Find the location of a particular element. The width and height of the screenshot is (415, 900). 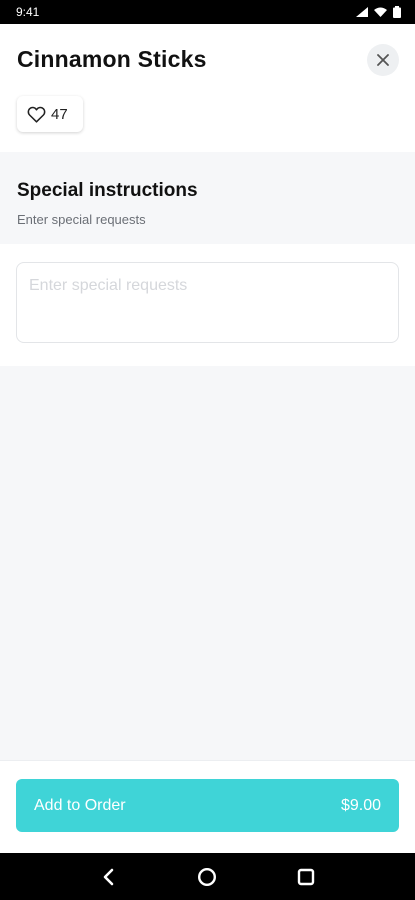

special-requests-input is located at coordinates (207, 302).